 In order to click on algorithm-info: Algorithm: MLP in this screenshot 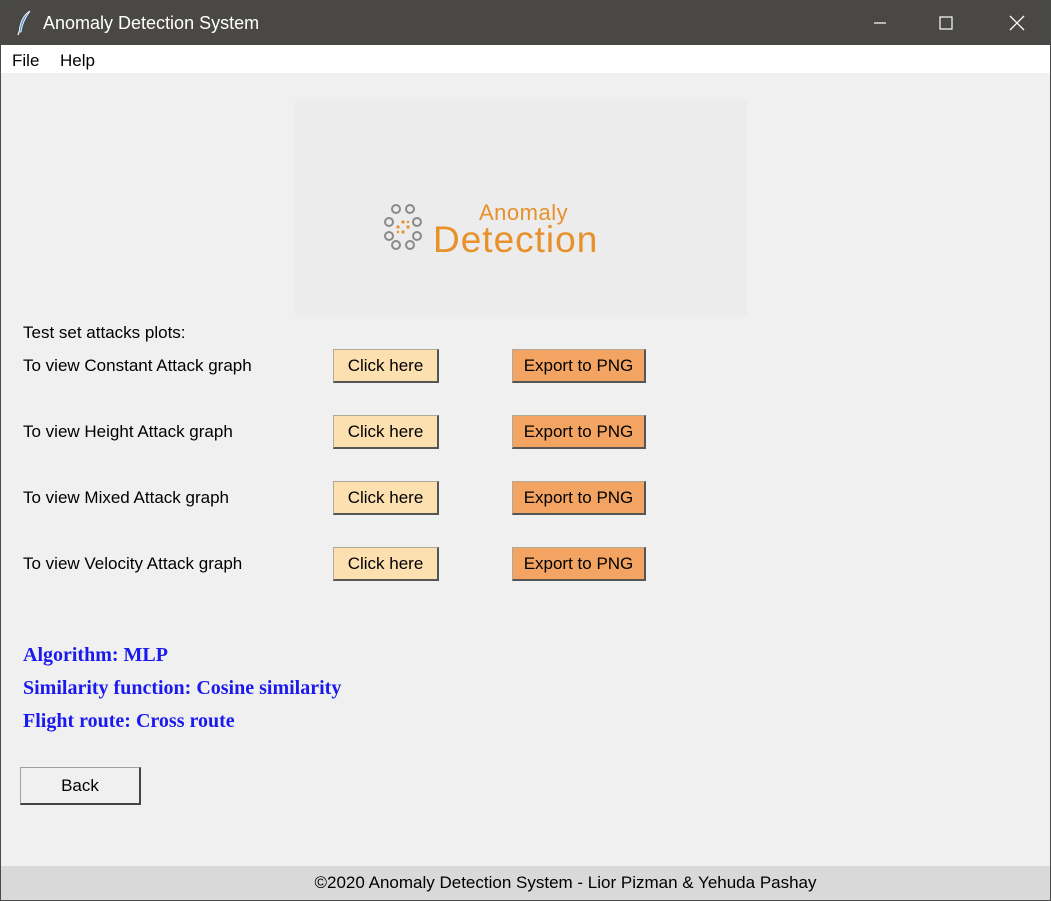, I will do `click(95, 655)`.